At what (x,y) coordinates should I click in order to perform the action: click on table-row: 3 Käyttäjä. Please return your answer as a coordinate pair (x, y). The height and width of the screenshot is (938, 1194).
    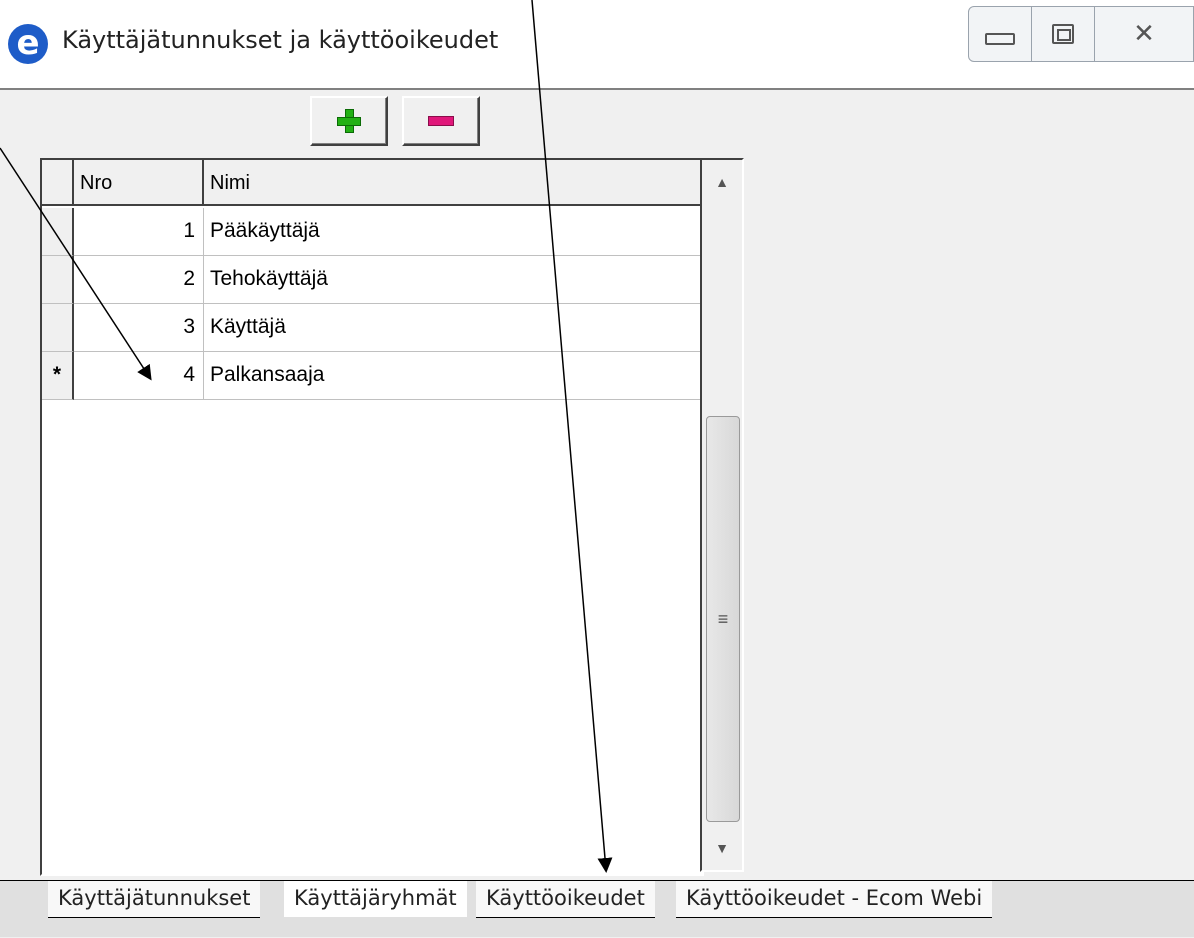
    Looking at the image, I should click on (372, 328).